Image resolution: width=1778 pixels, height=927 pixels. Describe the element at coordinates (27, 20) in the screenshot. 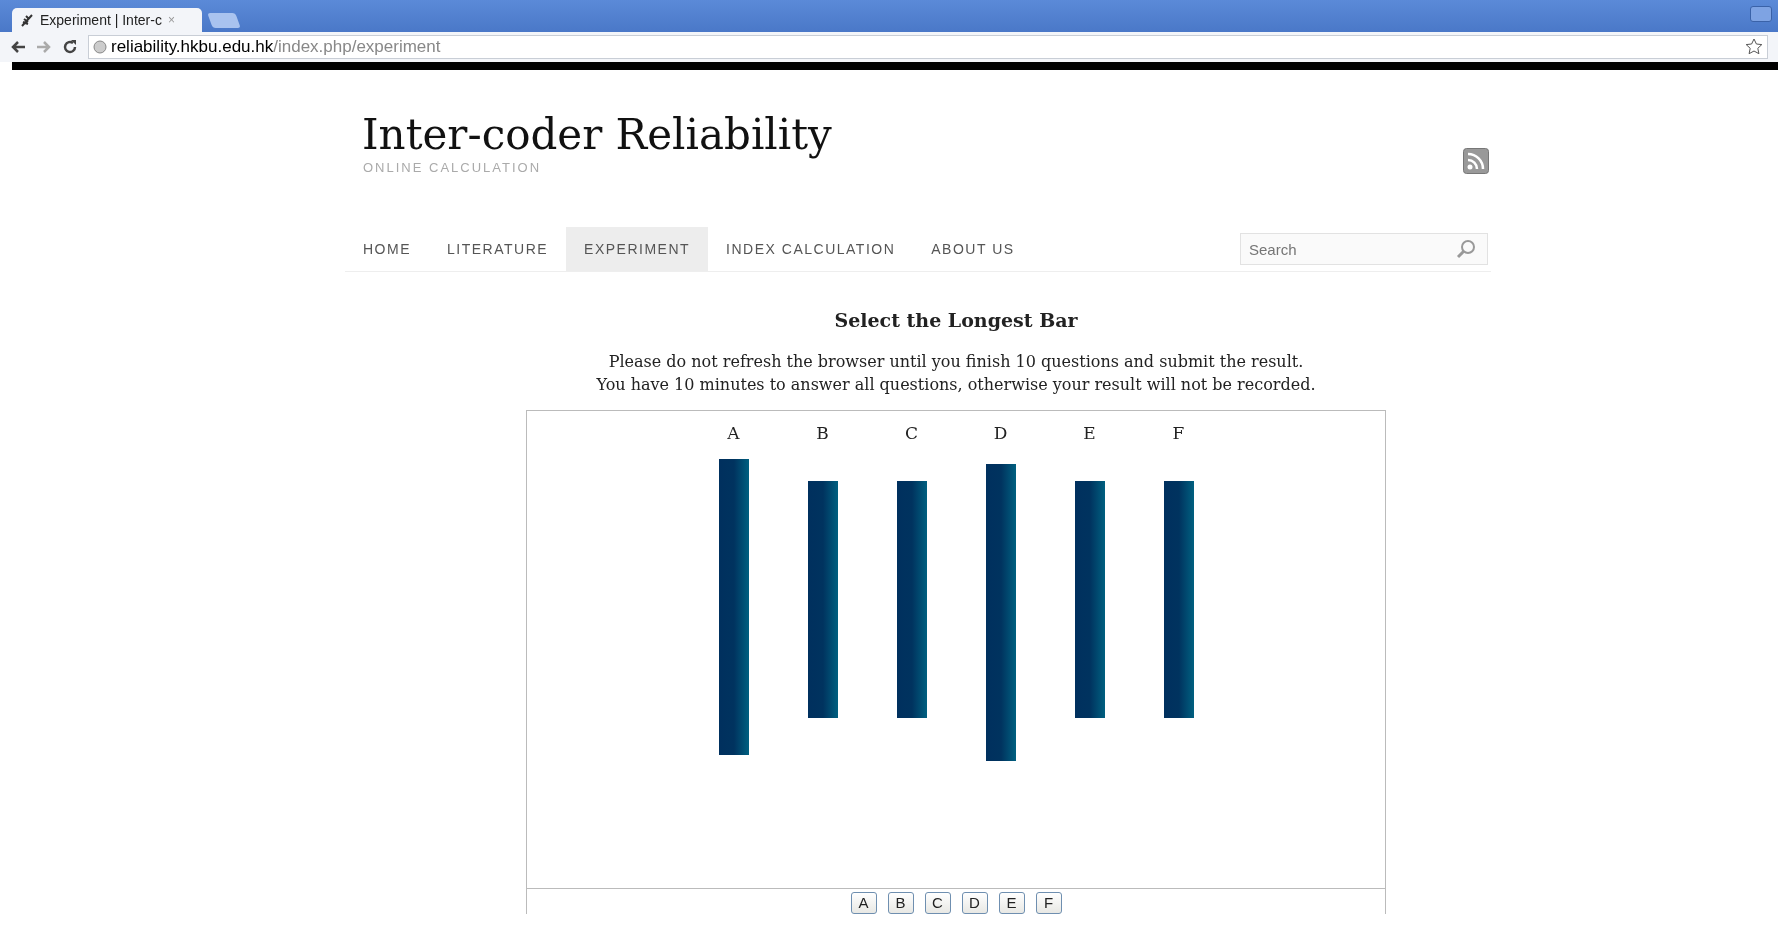

I see `leaf-icon` at that location.